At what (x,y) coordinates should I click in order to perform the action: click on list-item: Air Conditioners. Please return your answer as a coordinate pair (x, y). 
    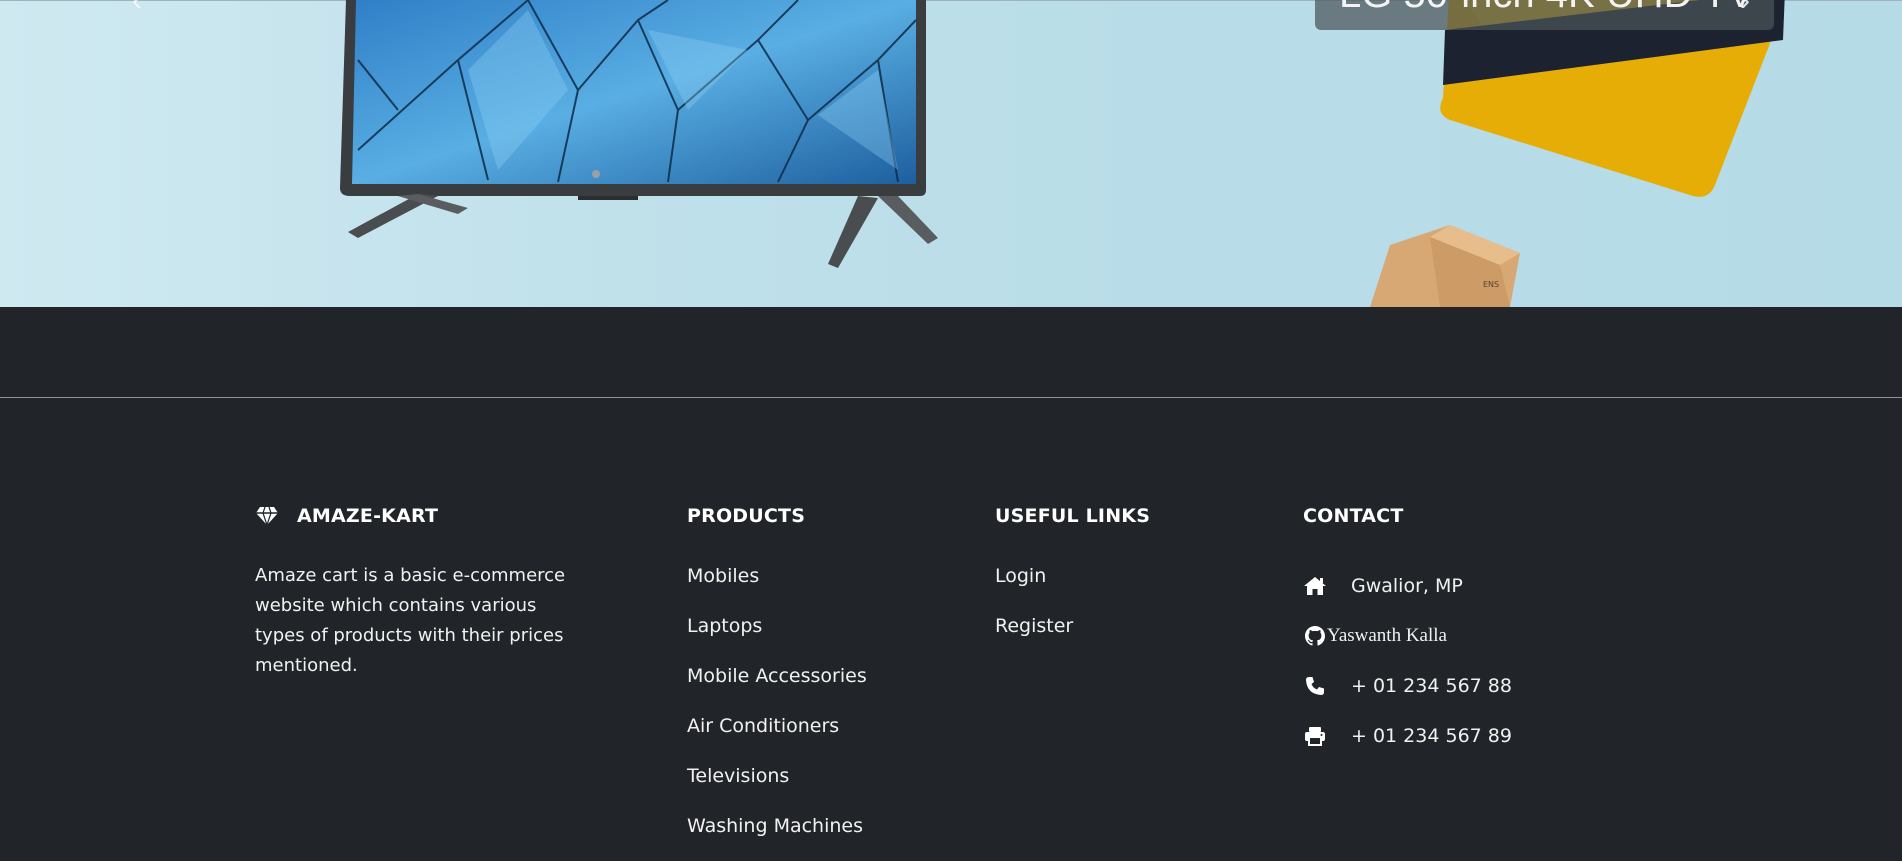
    Looking at the image, I should click on (827, 736).